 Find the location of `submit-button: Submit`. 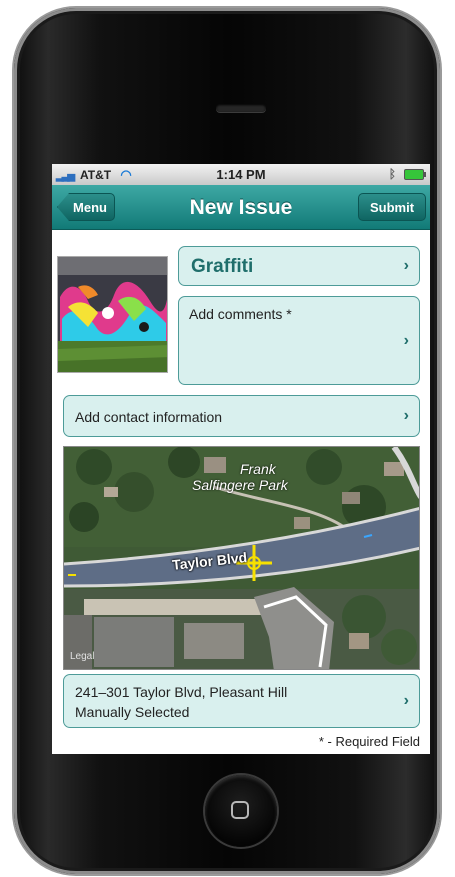

submit-button: Submit is located at coordinates (392, 207).